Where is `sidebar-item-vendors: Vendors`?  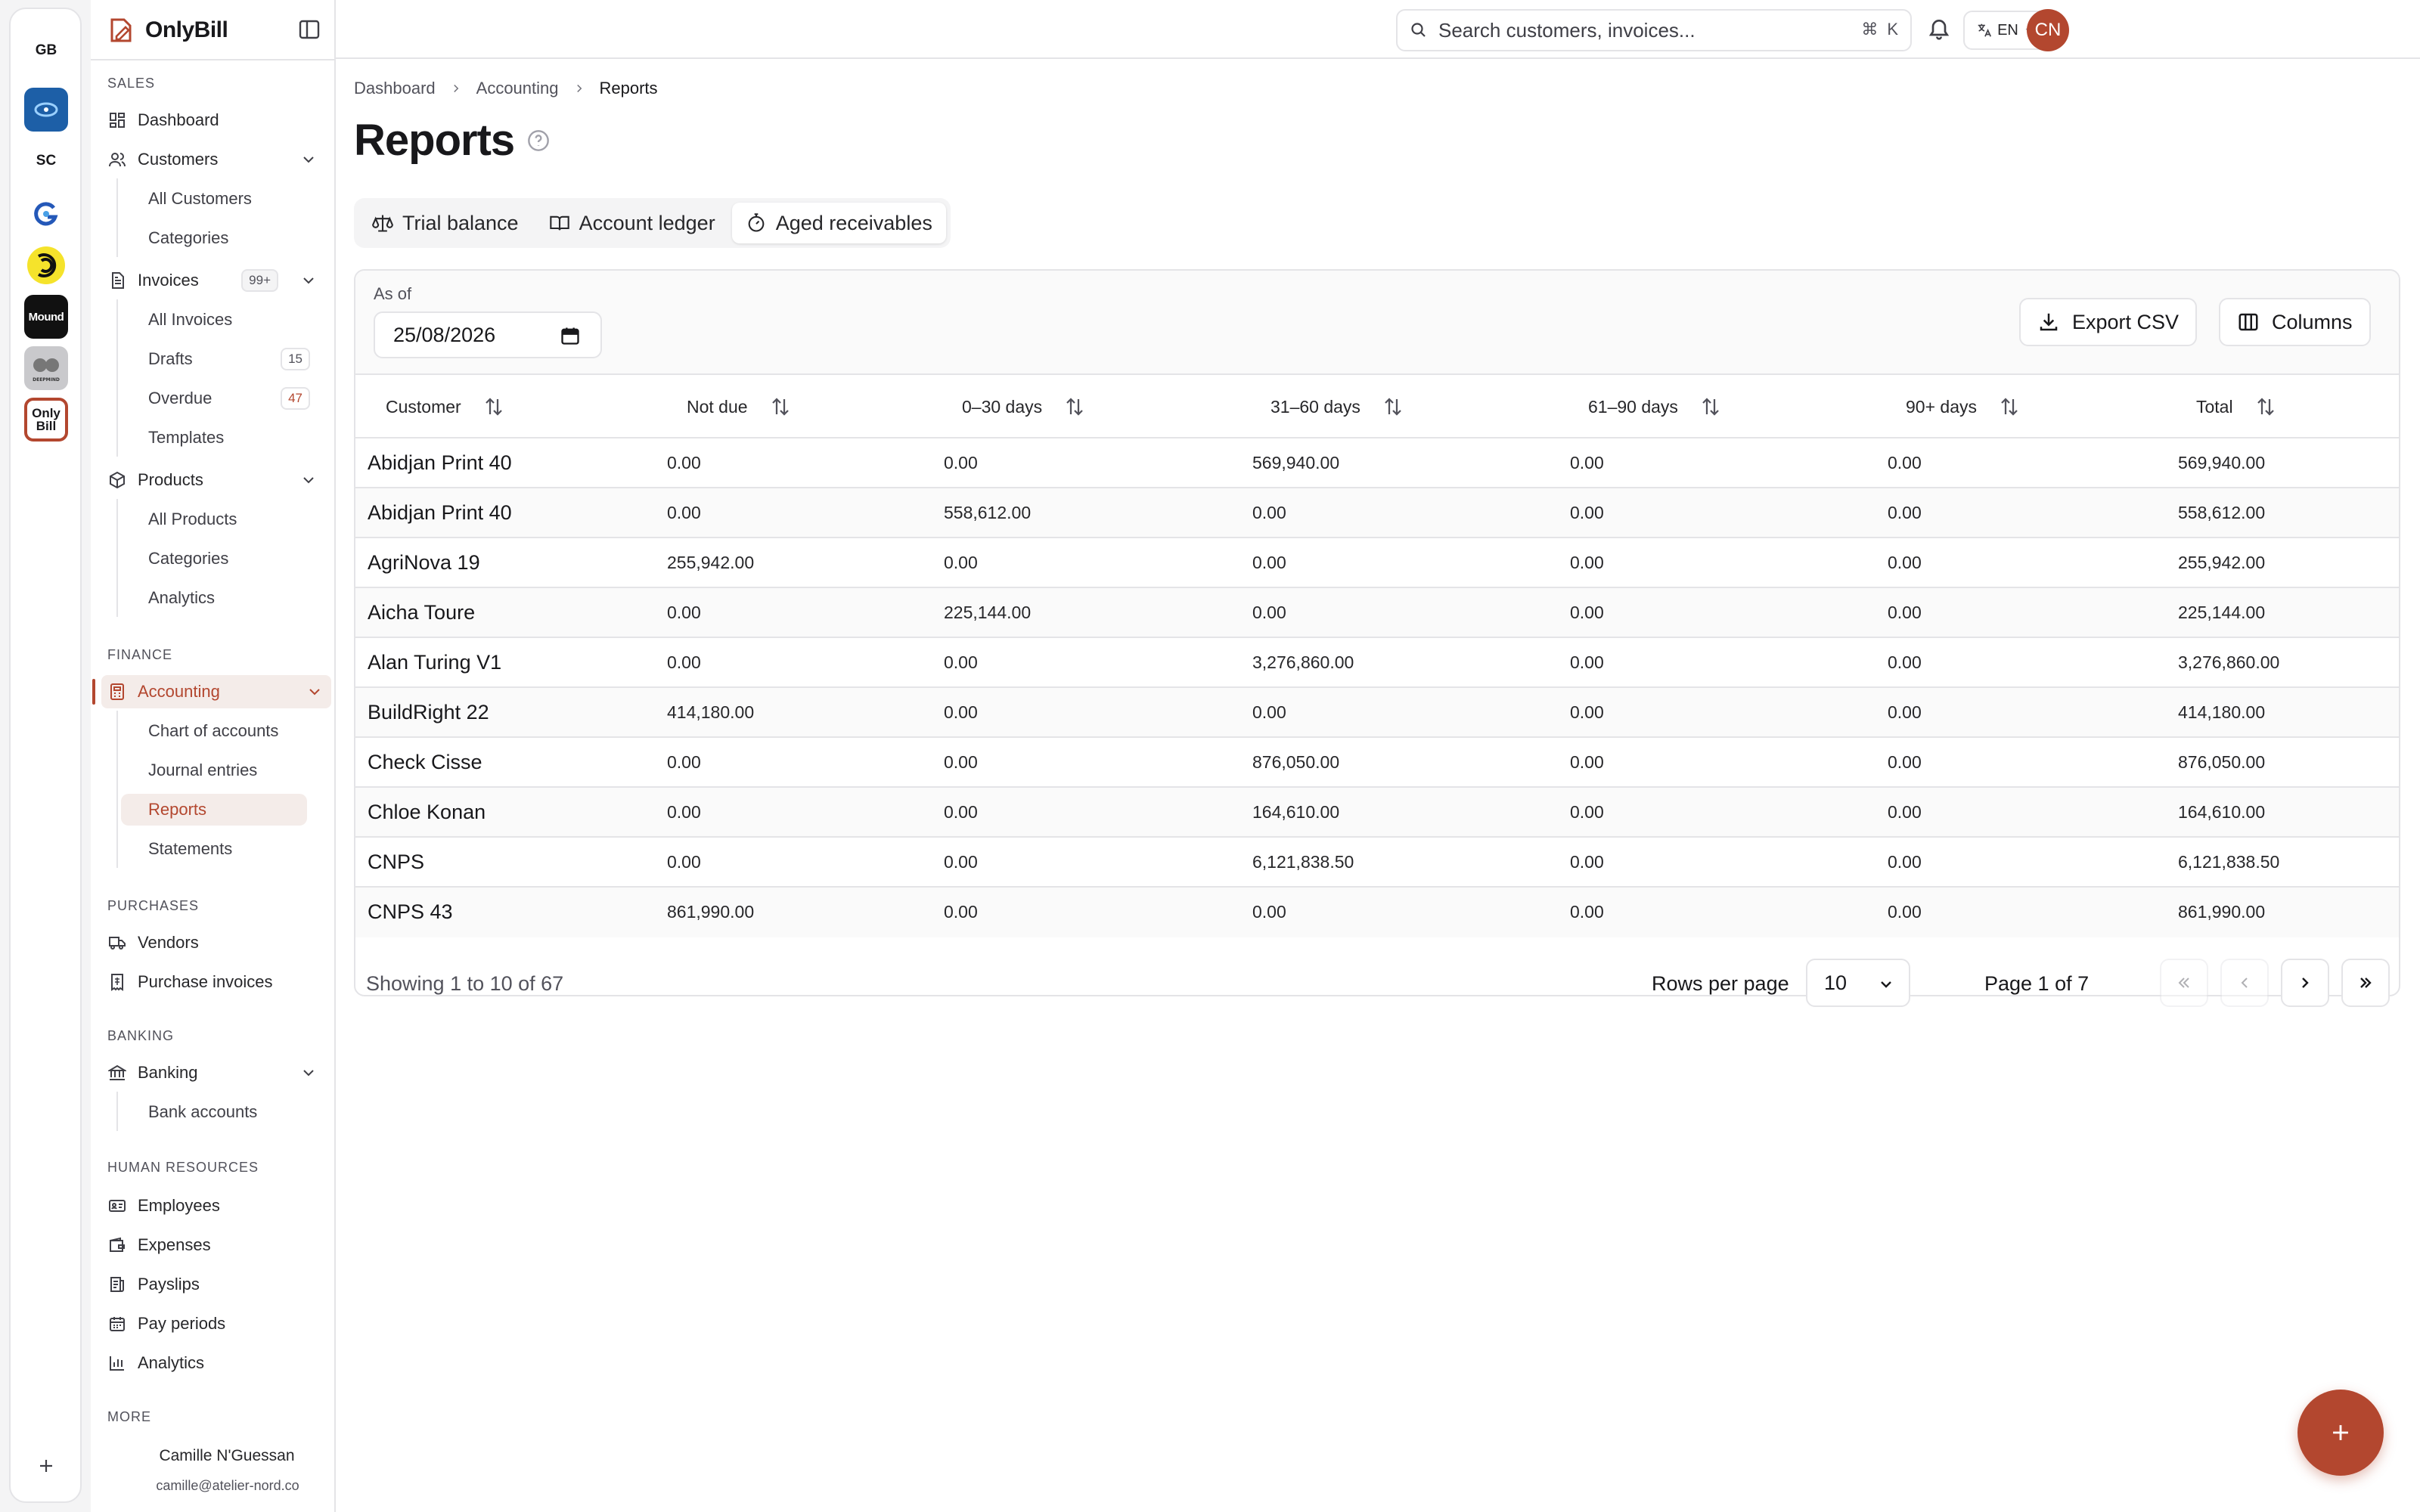
sidebar-item-vendors: Vendors is located at coordinates (216, 943).